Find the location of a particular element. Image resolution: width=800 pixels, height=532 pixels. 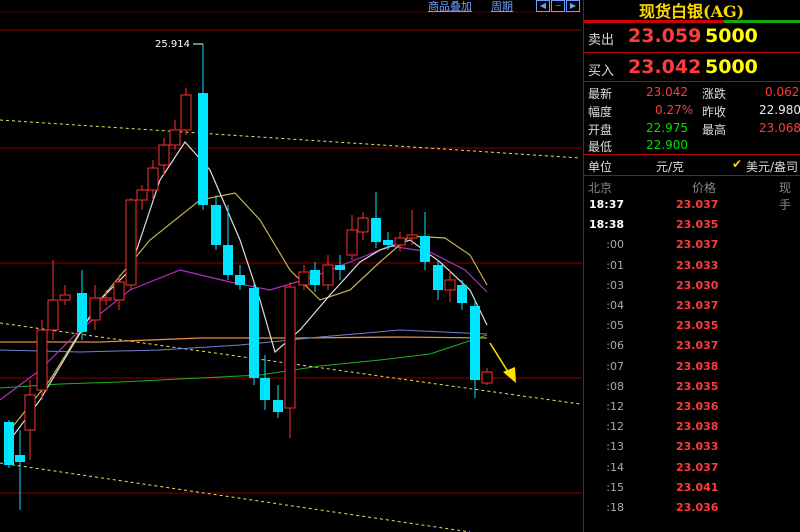

sell-volume: 5000 is located at coordinates (731, 36).